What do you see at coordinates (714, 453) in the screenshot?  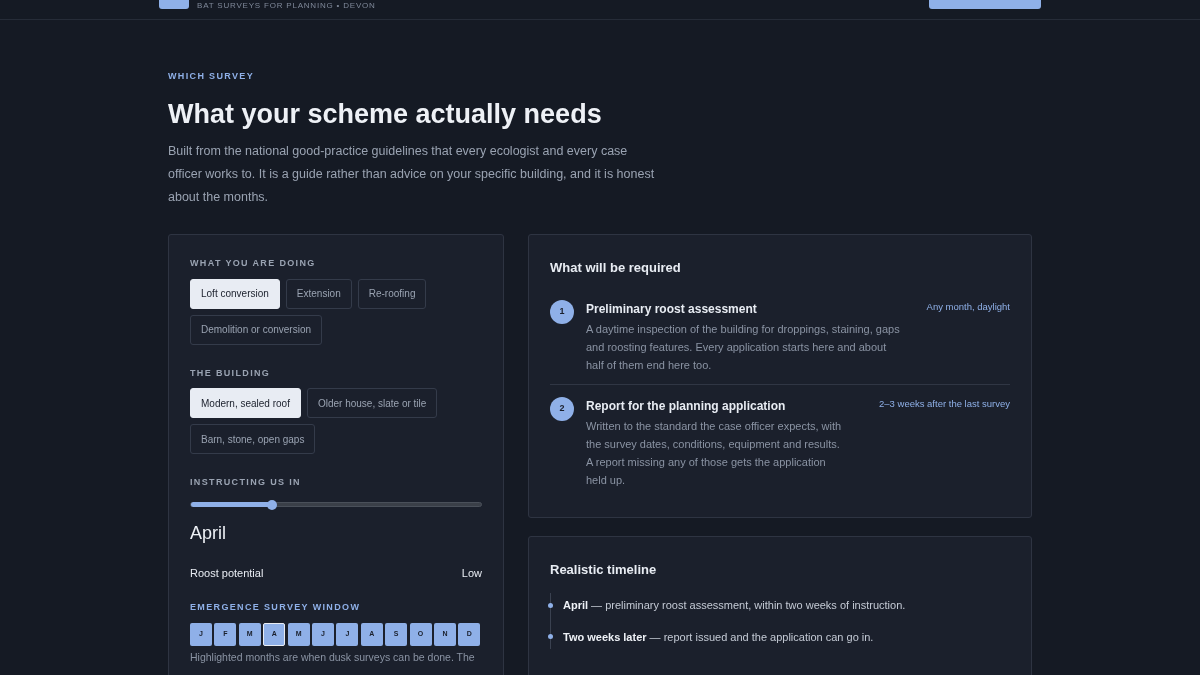 I see `step-text: Written to the standard the case officer expects, with the survey dates, conditions, equipment and results. A report missing any of those gets the application held up.` at bounding box center [714, 453].